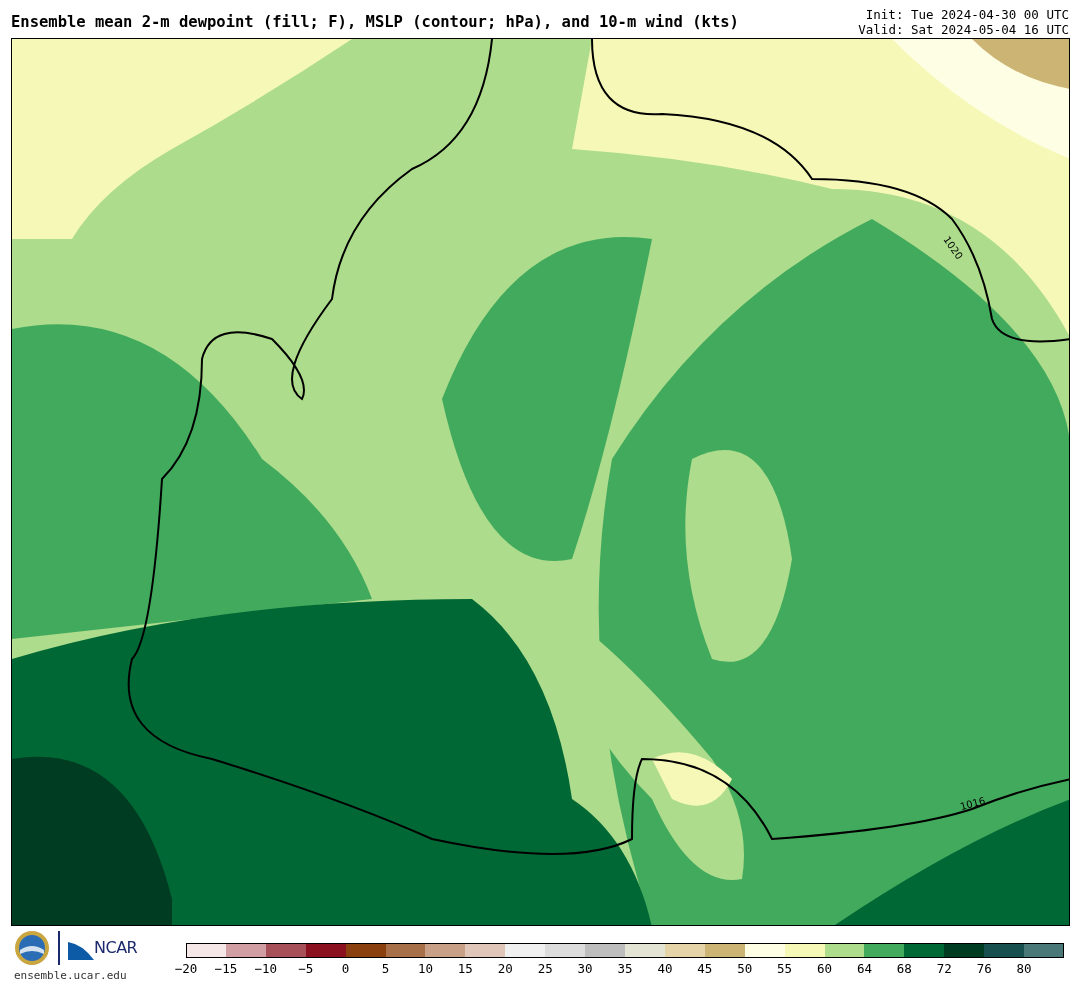  What do you see at coordinates (59, 948) in the screenshot?
I see `divider-line-icon` at bounding box center [59, 948].